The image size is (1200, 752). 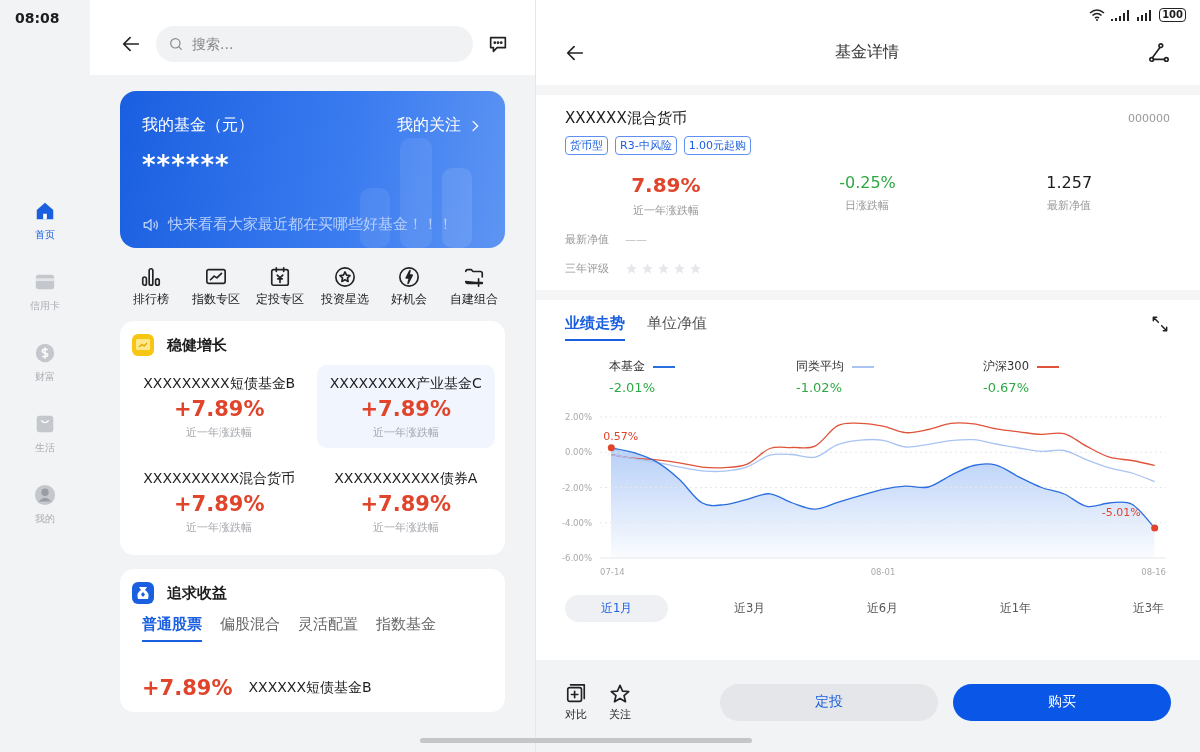 I want to click on legend-value: -2.01%, so click(x=632, y=387).